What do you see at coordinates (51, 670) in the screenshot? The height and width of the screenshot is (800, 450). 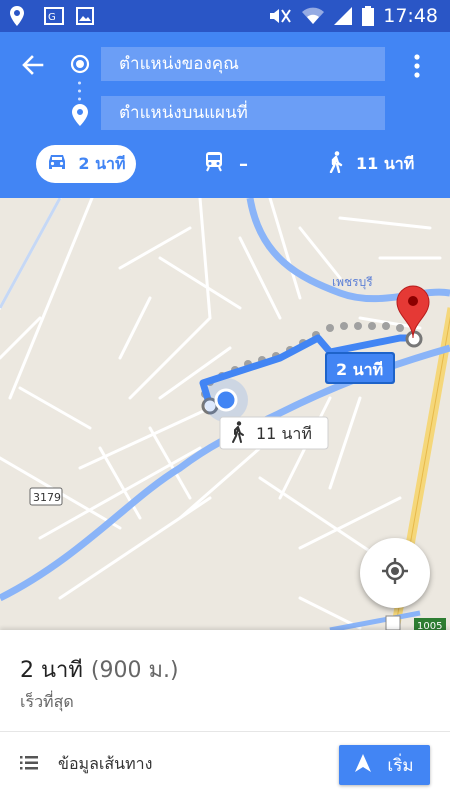 I see `route-duration: 2 นาที` at bounding box center [51, 670].